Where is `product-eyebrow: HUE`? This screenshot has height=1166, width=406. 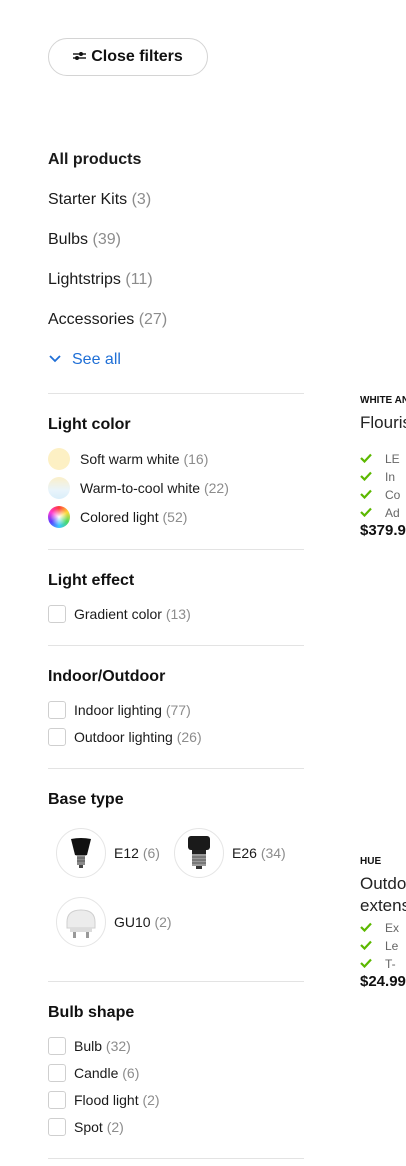 product-eyebrow: HUE is located at coordinates (371, 861).